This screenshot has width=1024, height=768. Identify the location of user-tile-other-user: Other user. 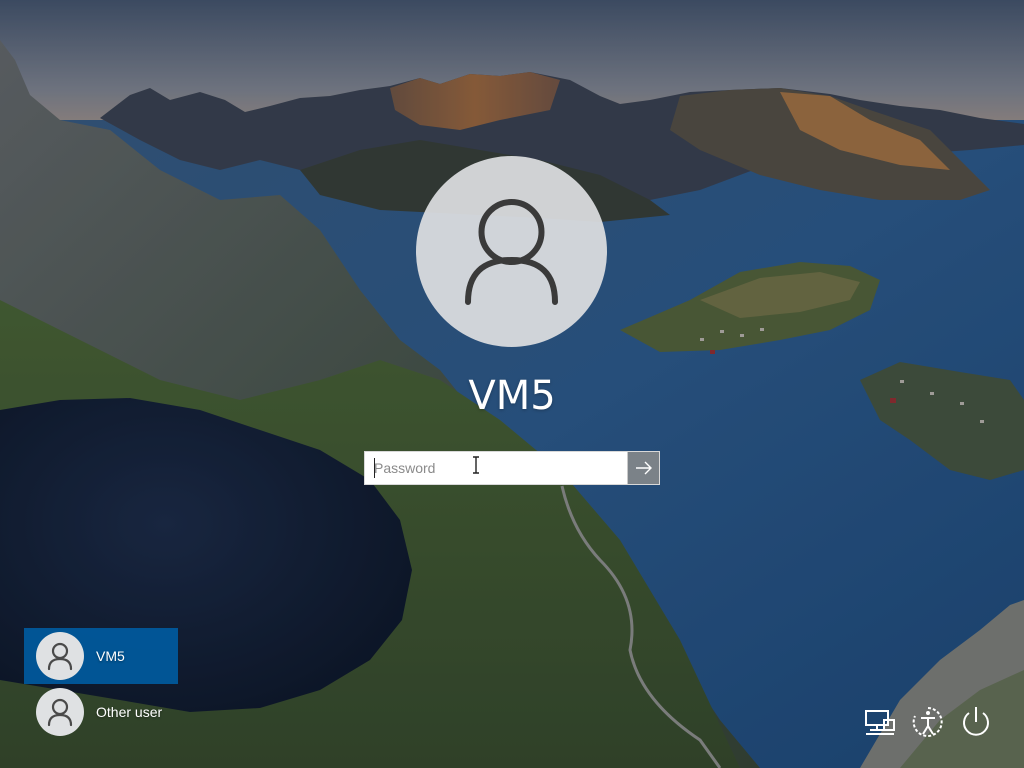
(101, 712).